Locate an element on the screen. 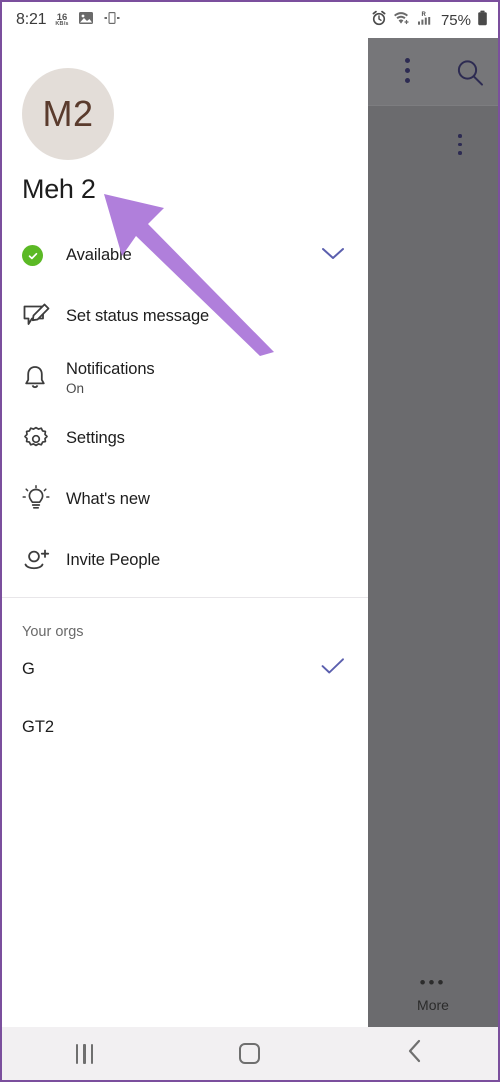 This screenshot has height=1082, width=500. available-status-icon is located at coordinates (44, 255).